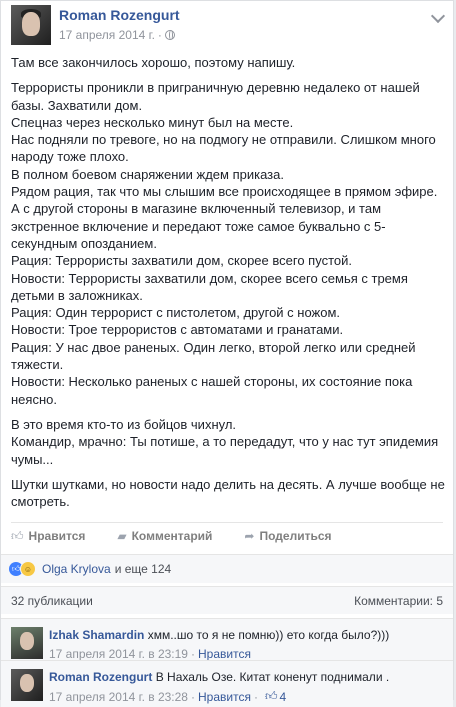  I want to click on comment-time: 17 апреля 2014 г. в 23:28, so click(118, 697).